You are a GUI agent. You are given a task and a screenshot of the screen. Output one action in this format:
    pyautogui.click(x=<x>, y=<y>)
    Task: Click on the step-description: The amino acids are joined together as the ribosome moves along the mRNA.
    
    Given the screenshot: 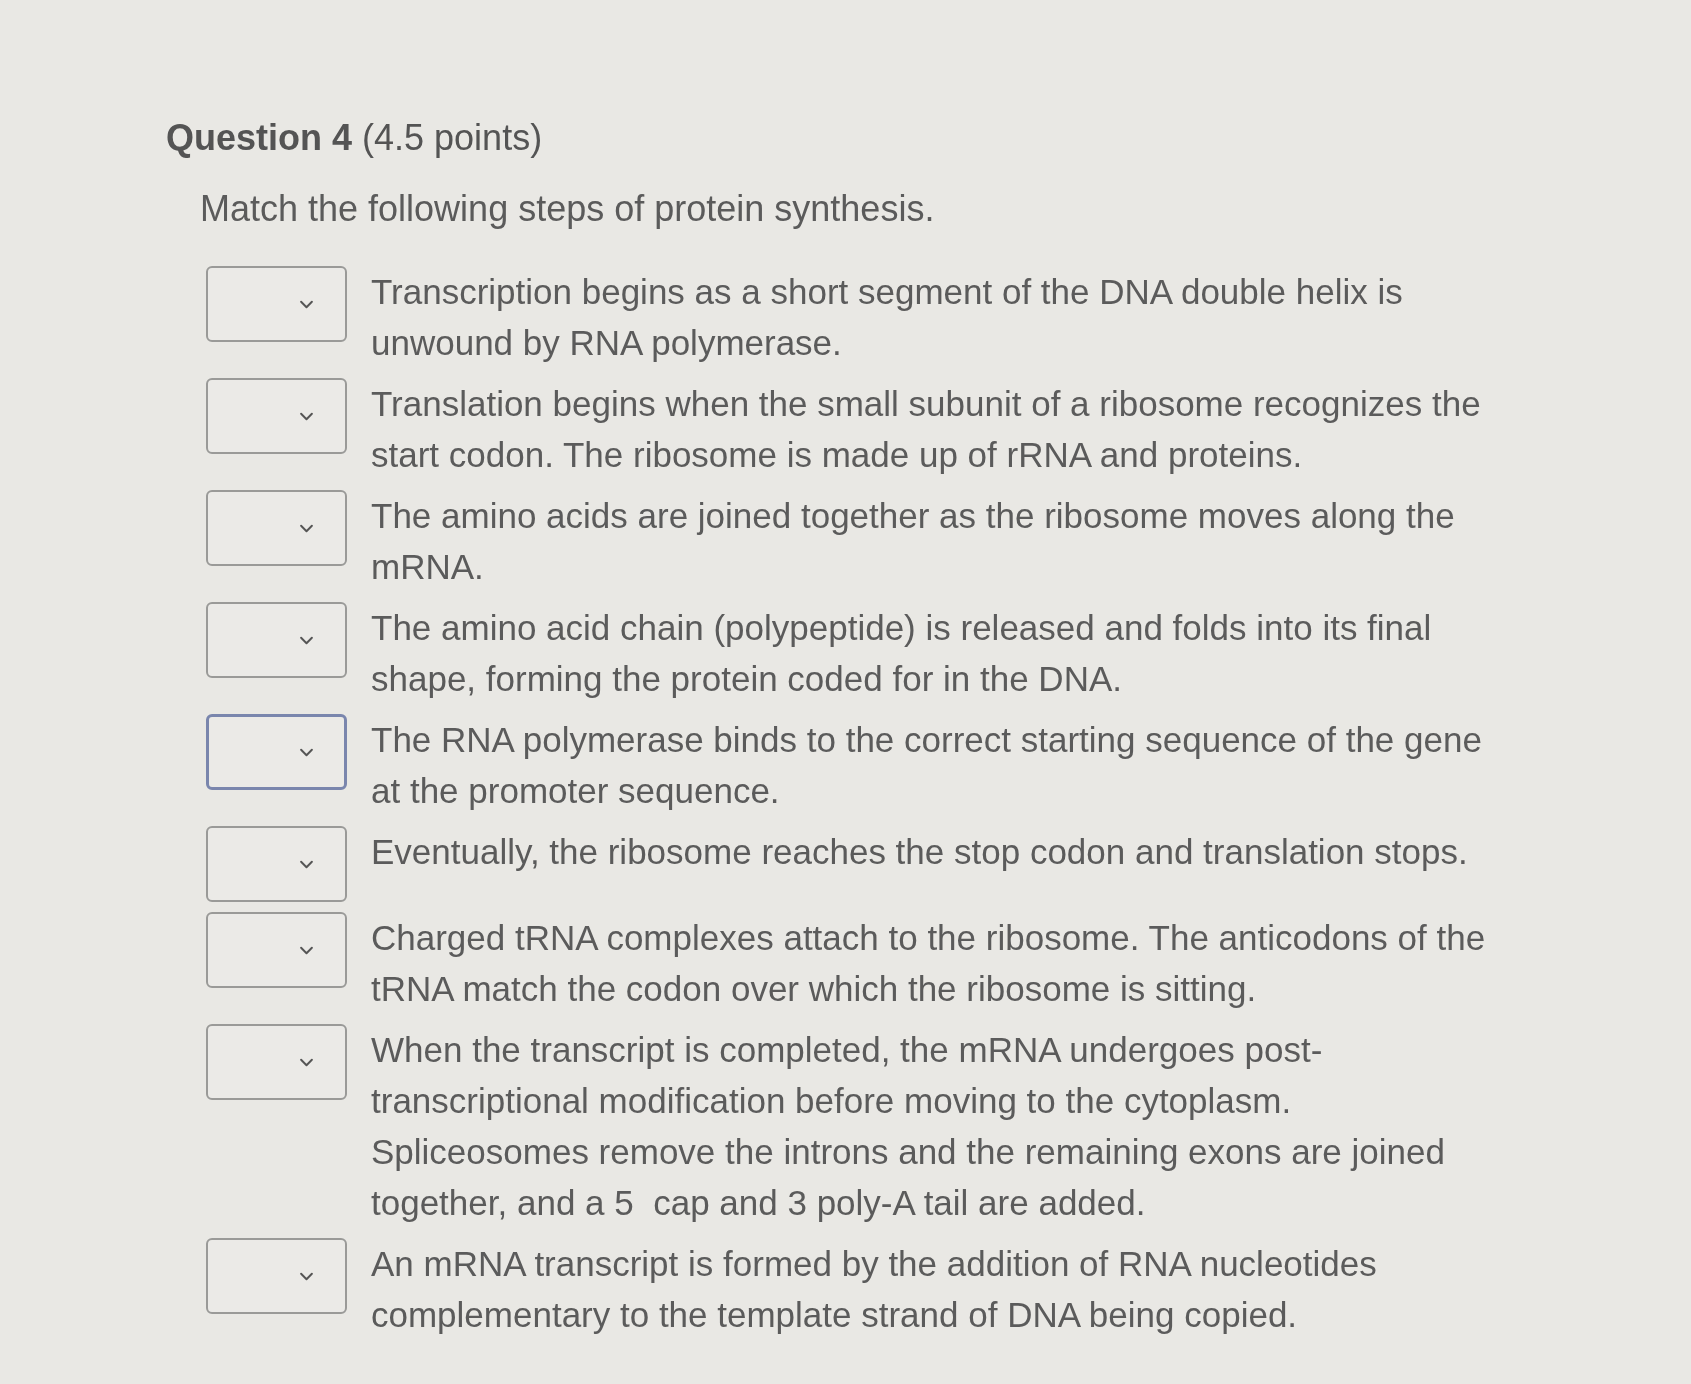 What is the action you would take?
    pyautogui.click(x=913, y=541)
    